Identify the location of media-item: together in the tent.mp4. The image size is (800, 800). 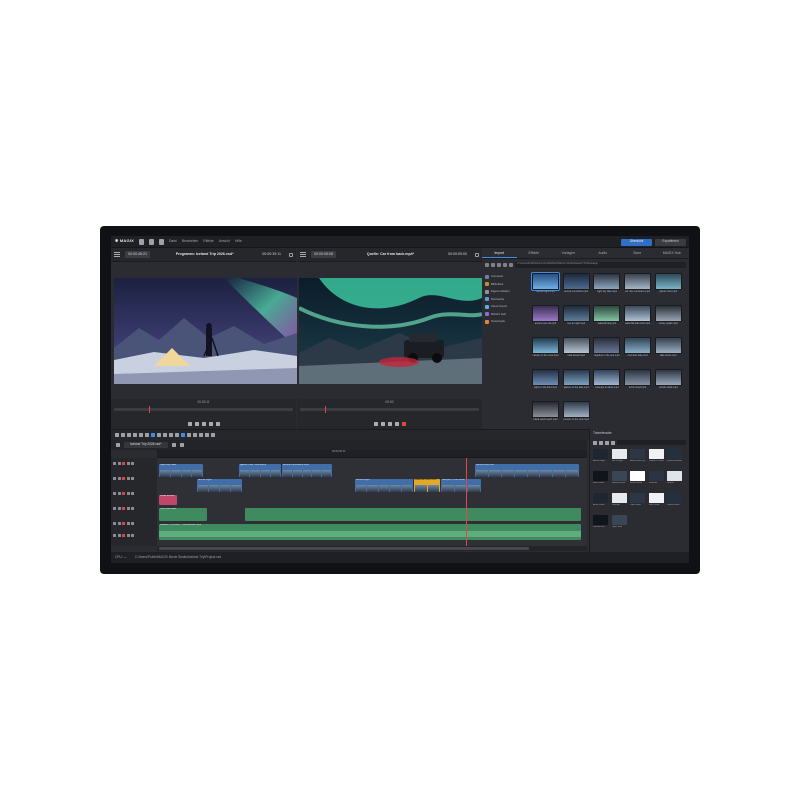
(607, 352).